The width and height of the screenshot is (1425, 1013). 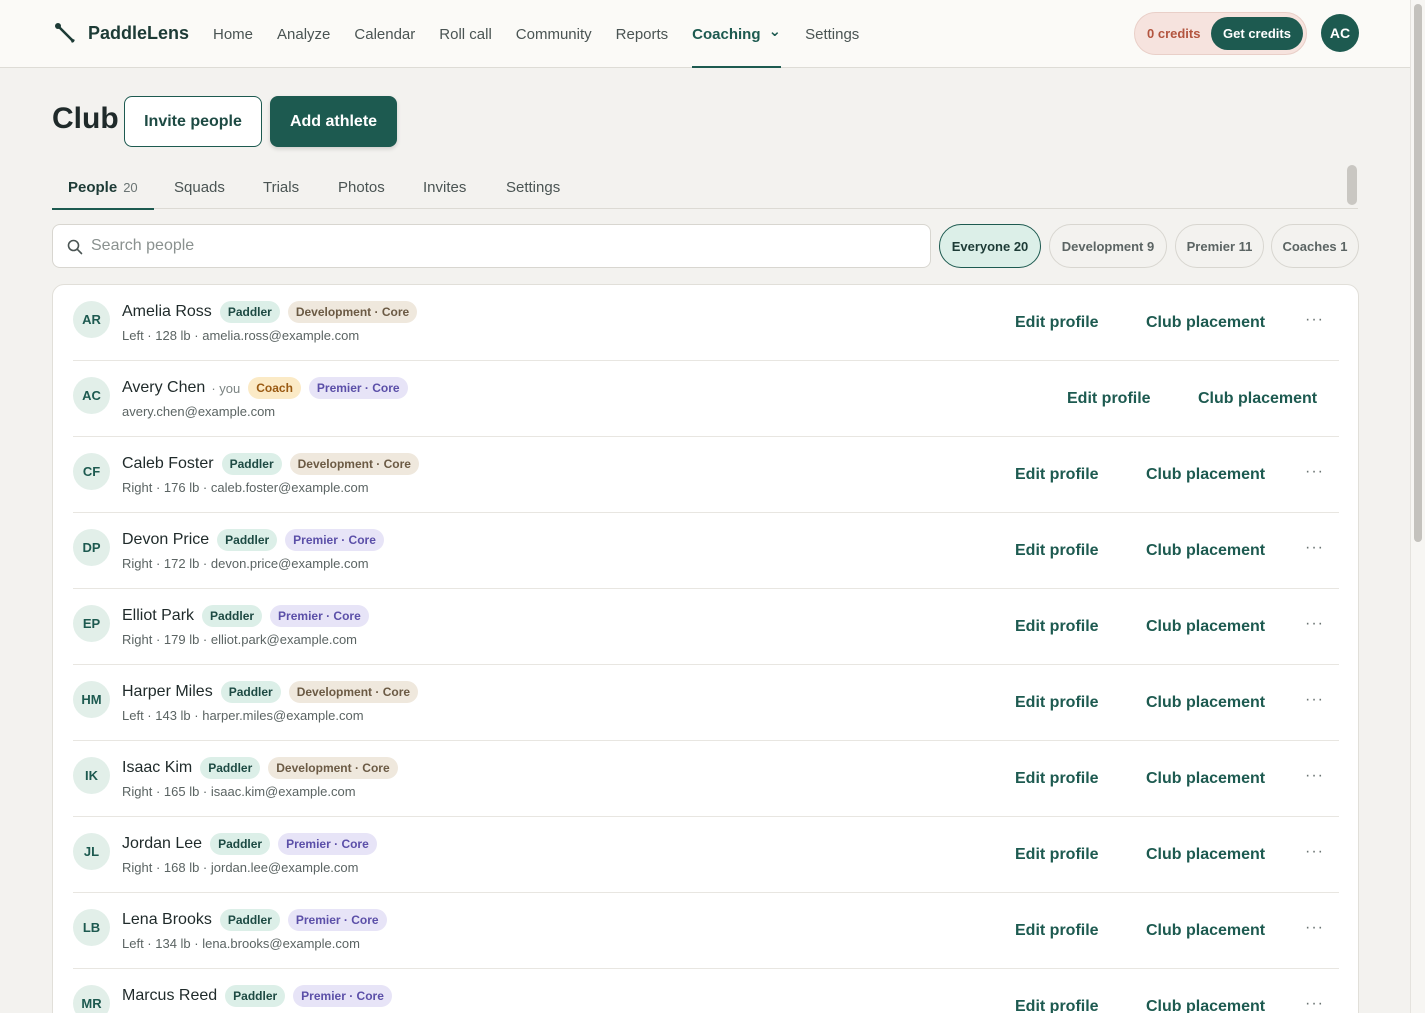 I want to click on tab-photos: Photos, so click(x=361, y=187).